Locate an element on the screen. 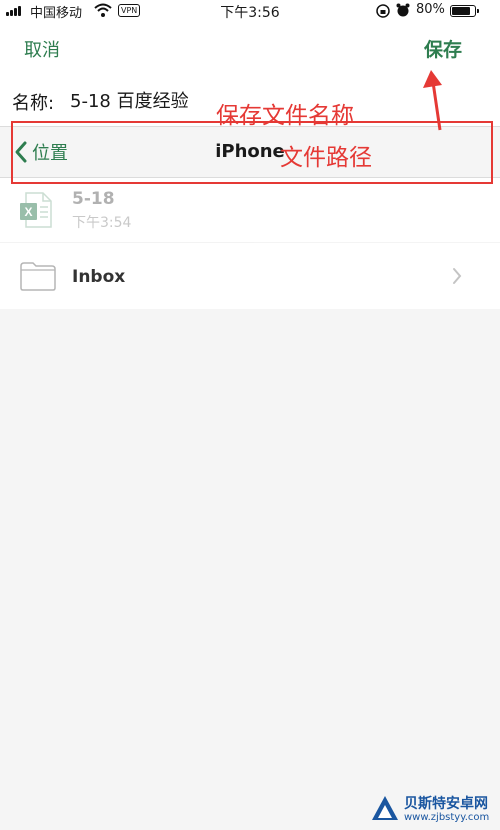 This screenshot has height=830, width=500. chevron-right-icon is located at coordinates (457, 276).